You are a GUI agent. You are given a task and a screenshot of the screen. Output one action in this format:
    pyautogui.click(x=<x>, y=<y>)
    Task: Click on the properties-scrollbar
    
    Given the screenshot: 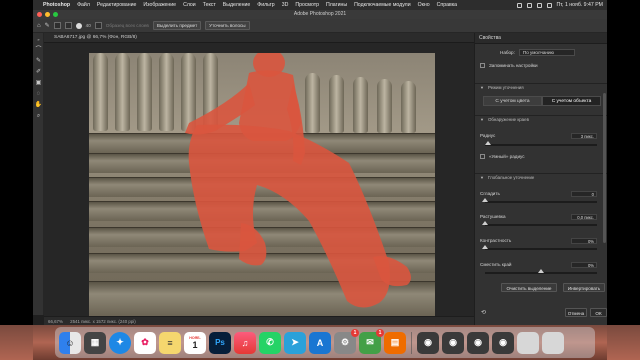 What is the action you would take?
    pyautogui.click(x=604, y=168)
    